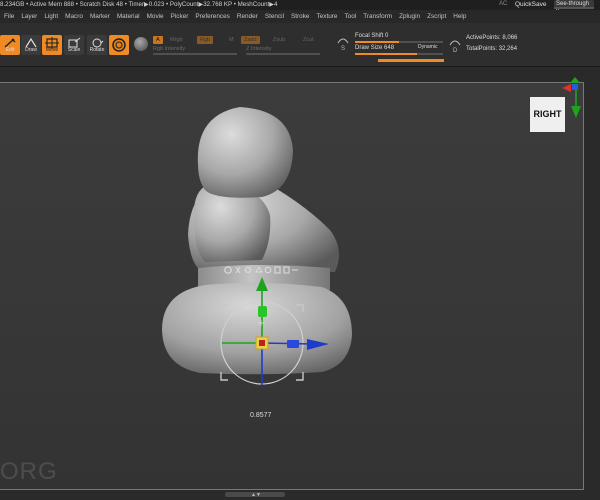 The width and height of the screenshot is (600, 500). I want to click on gizmo-value-readout: 0.8577, so click(261, 415).